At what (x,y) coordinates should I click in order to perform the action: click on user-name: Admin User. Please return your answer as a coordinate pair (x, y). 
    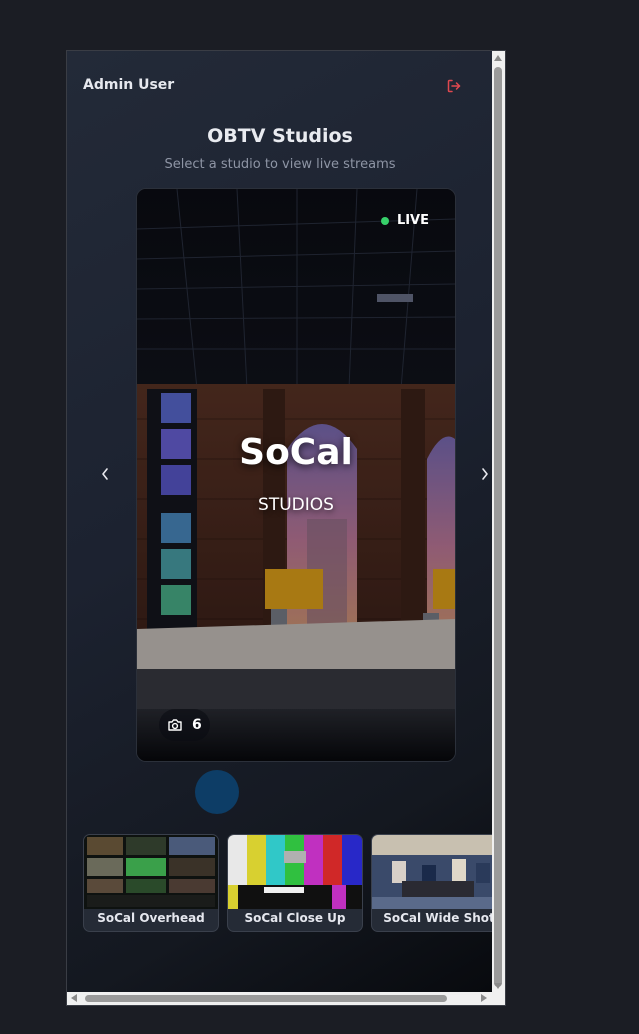
    Looking at the image, I should click on (129, 85).